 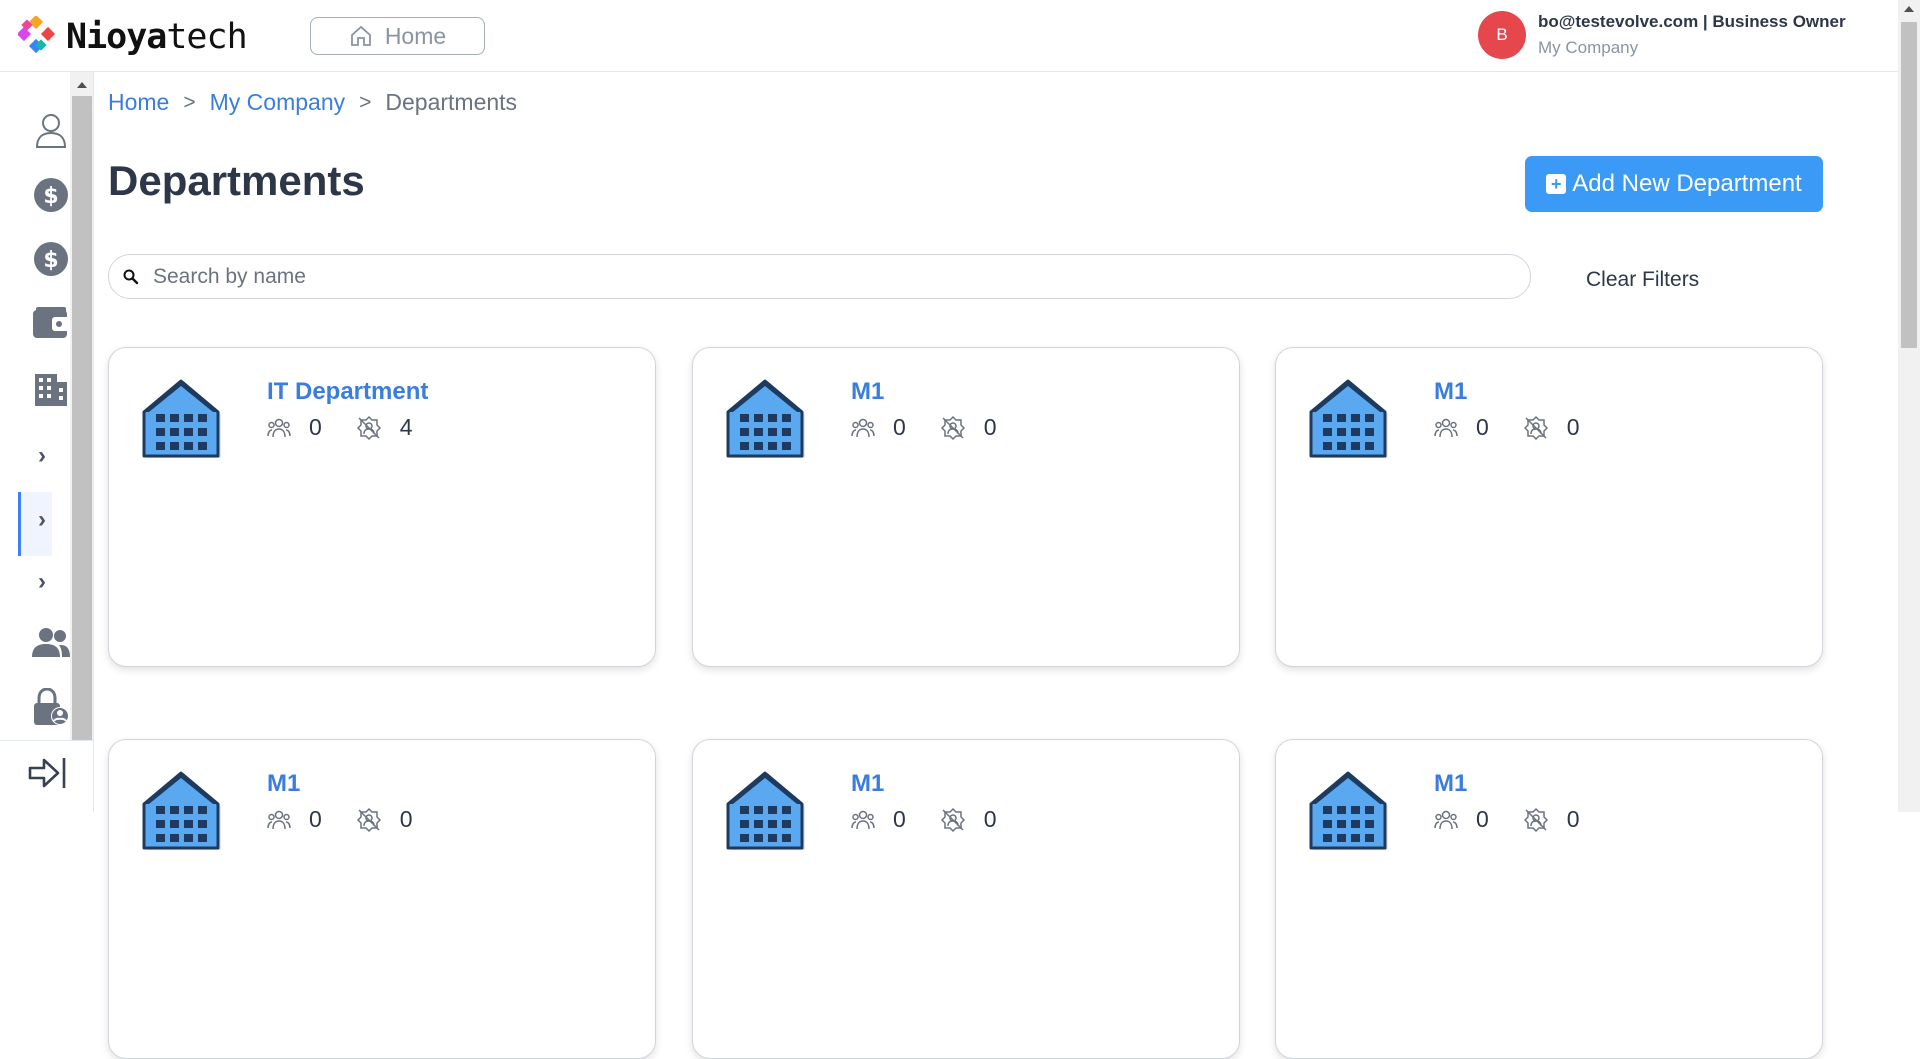 I want to click on search-bar, so click(x=819, y=276).